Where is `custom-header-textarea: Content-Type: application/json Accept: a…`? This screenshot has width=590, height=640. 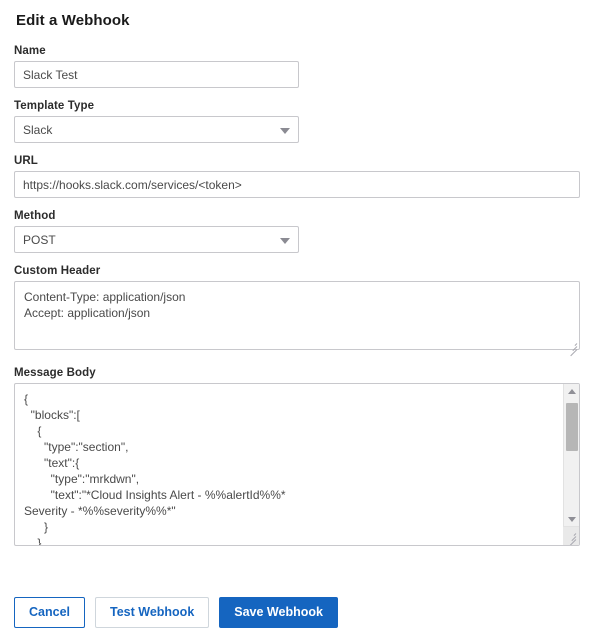 custom-header-textarea: Content-Type: application/json Accept: a… is located at coordinates (297, 315).